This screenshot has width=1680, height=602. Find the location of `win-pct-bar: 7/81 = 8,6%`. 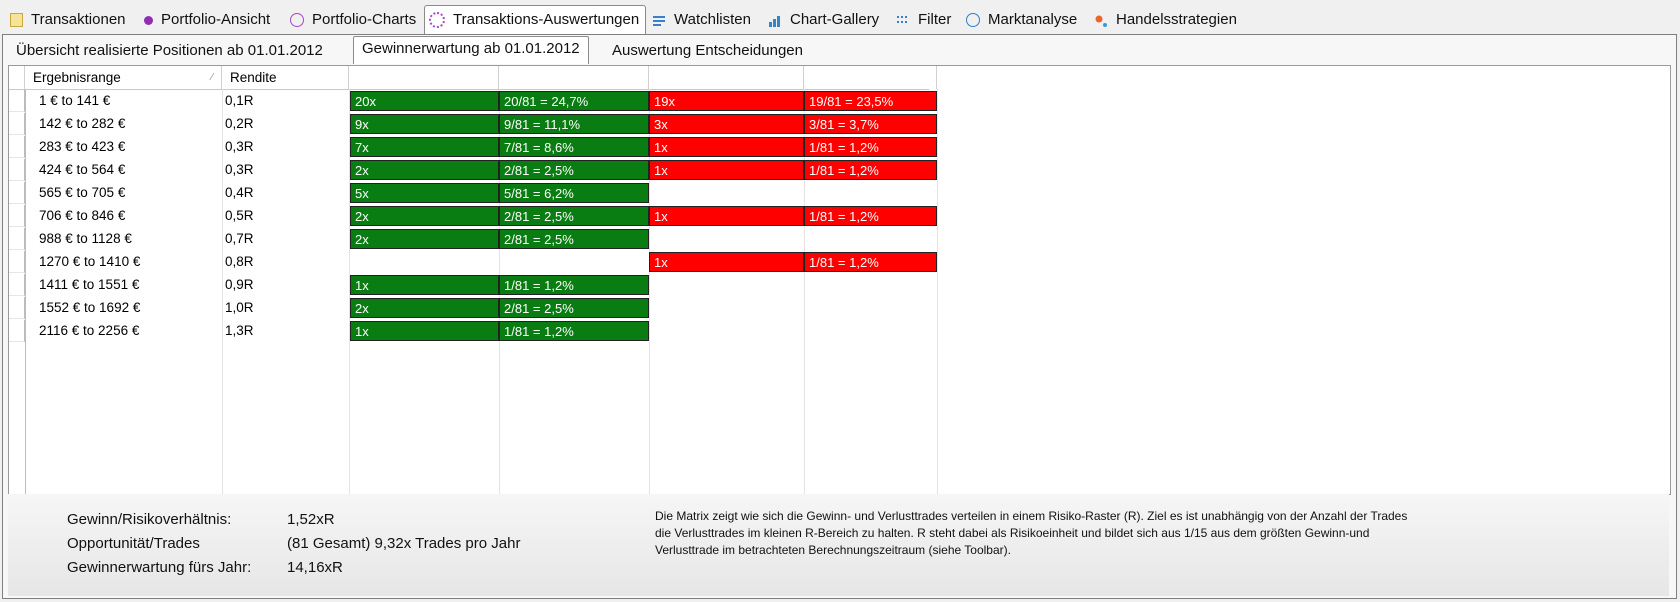

win-pct-bar: 7/81 = 8,6% is located at coordinates (574, 147).